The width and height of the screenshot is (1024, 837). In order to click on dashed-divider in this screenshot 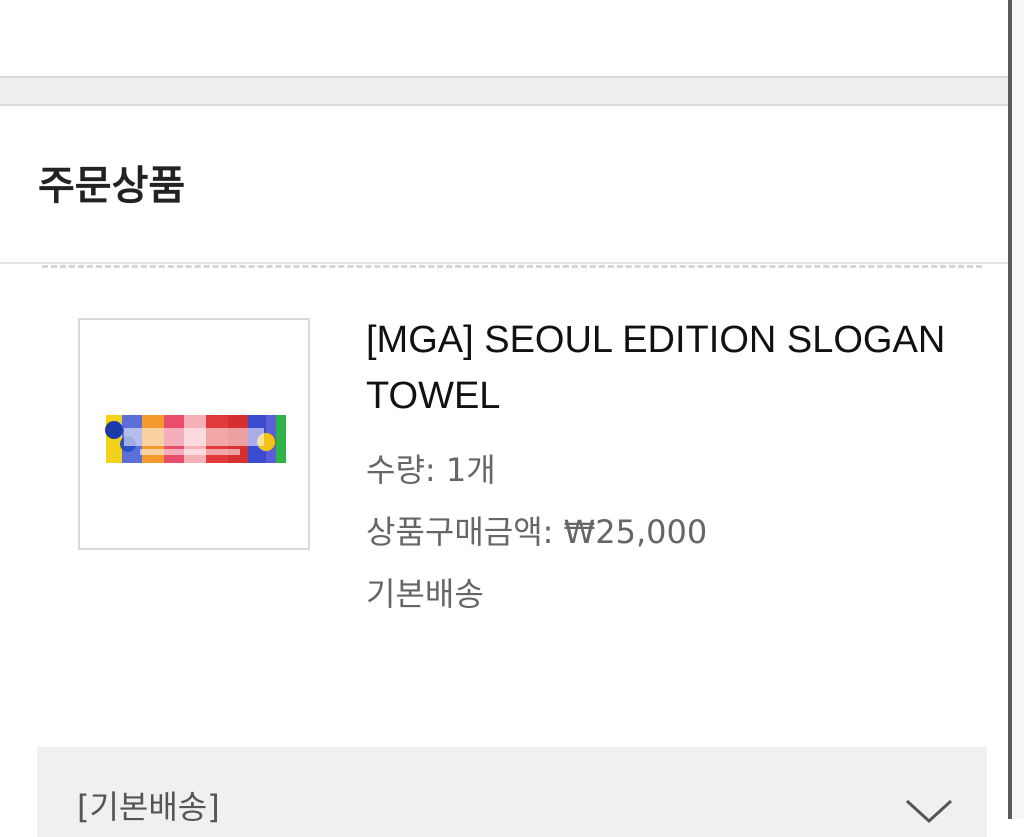, I will do `click(512, 266)`.